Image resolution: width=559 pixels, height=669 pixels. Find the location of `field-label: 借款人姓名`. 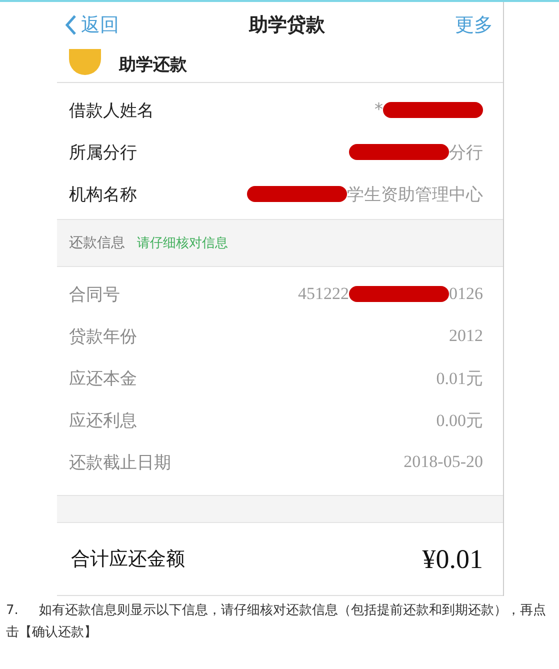

field-label: 借款人姓名 is located at coordinates (111, 111).